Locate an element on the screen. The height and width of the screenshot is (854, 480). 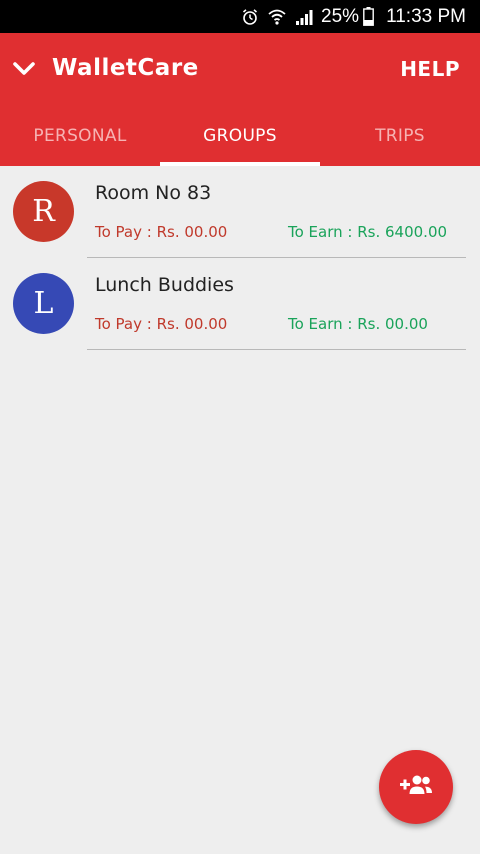
battery-icon is located at coordinates (368, 16).